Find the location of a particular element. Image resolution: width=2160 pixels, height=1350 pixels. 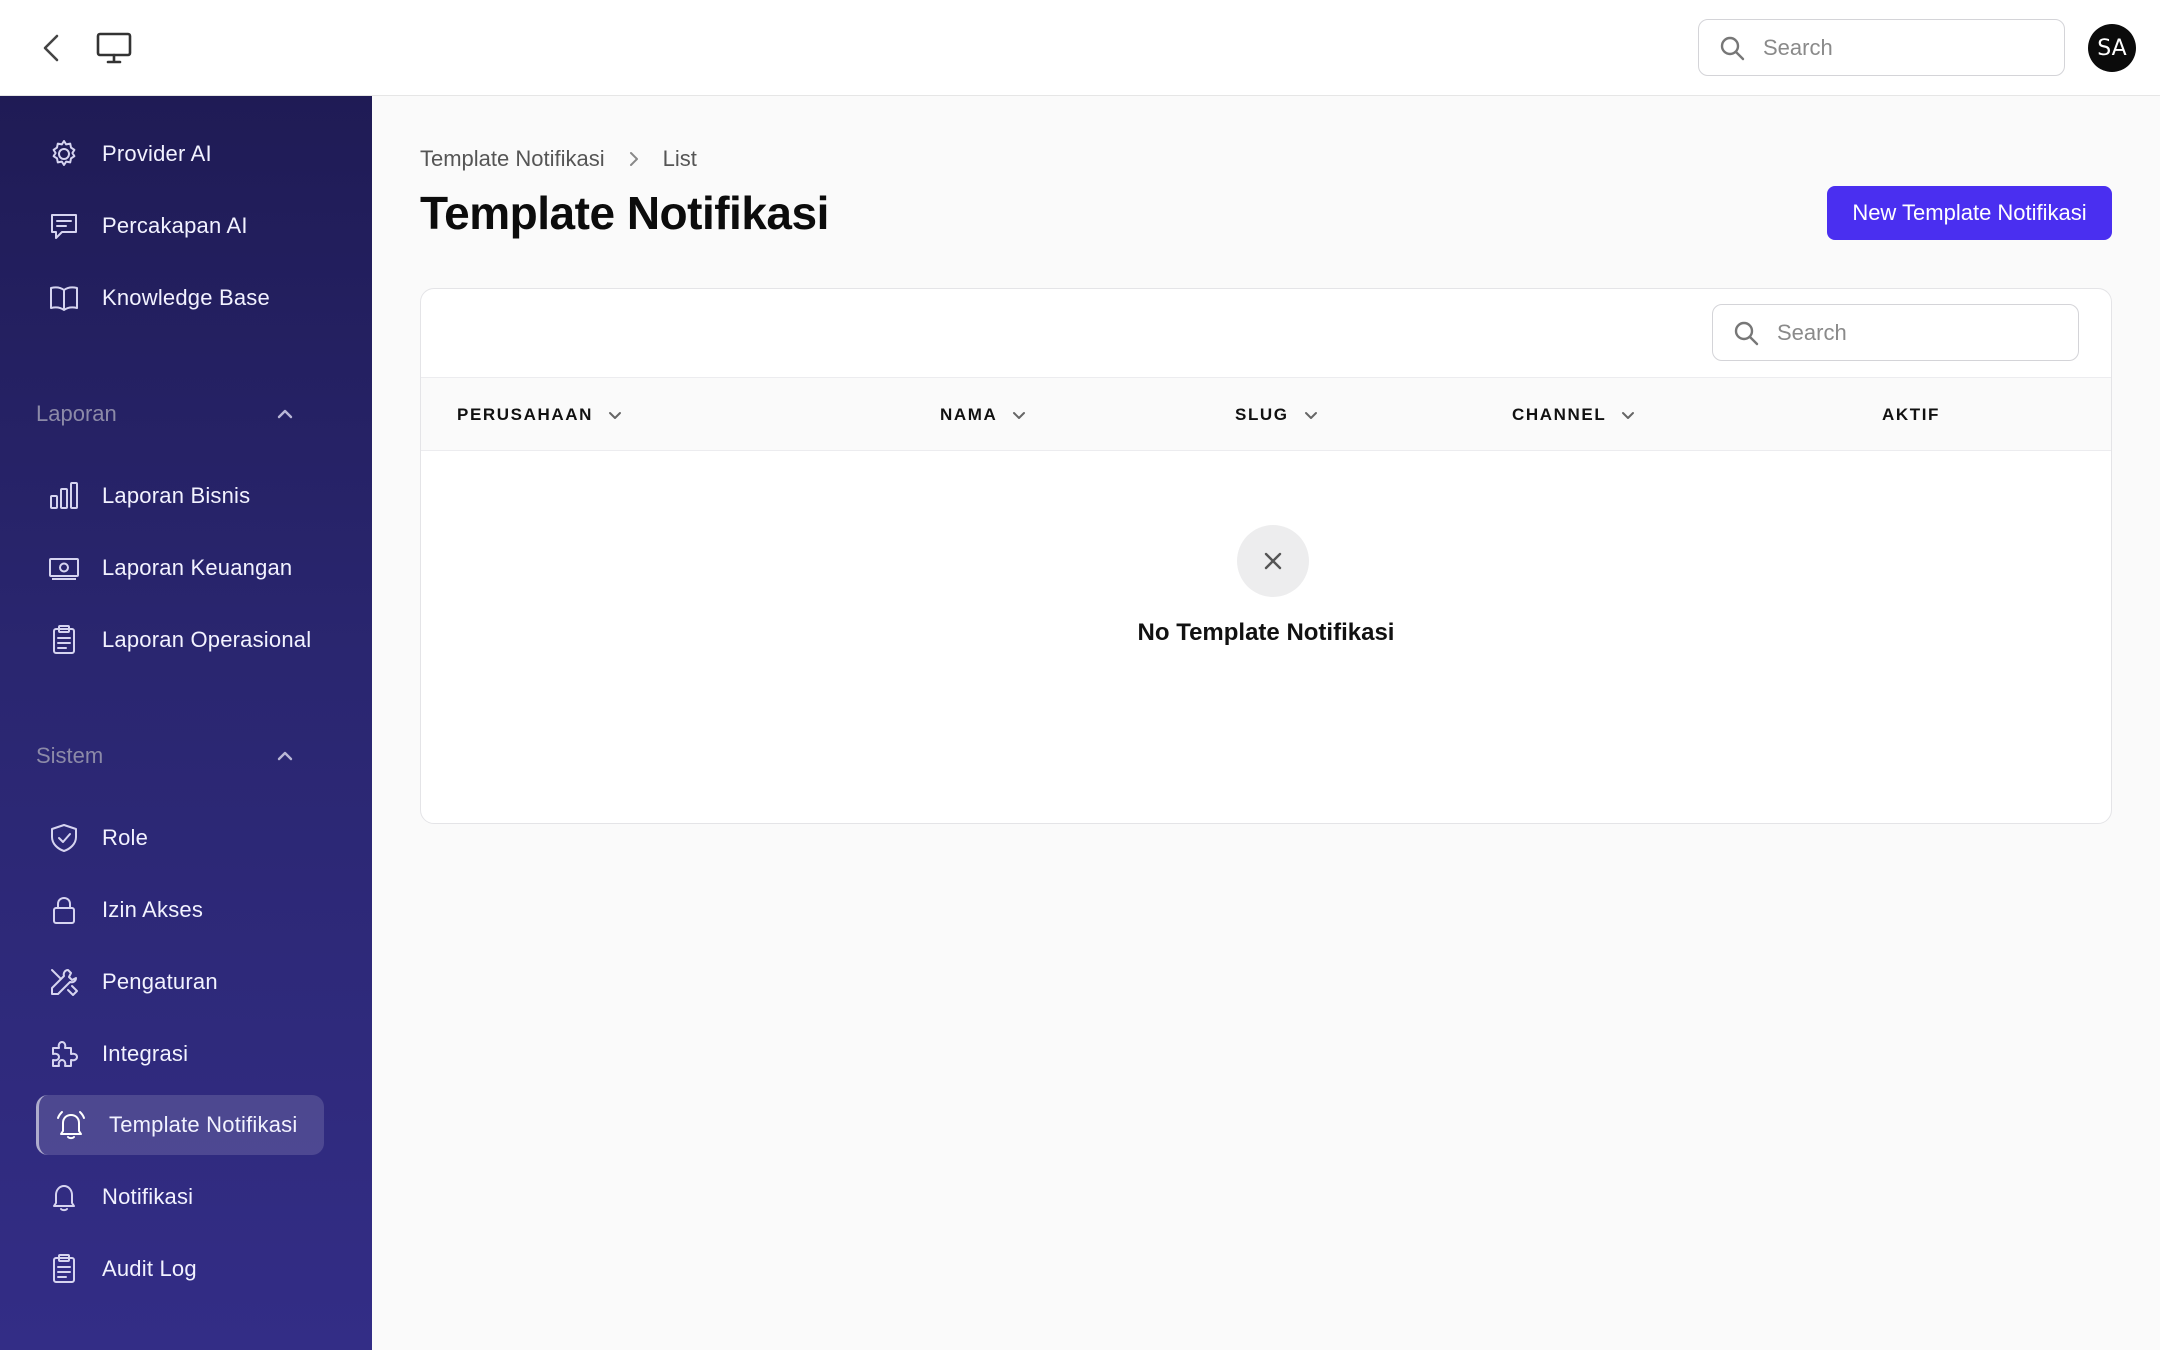

sidebar-item-laporan-bisnis: Laporan Bisnis is located at coordinates (180, 496).